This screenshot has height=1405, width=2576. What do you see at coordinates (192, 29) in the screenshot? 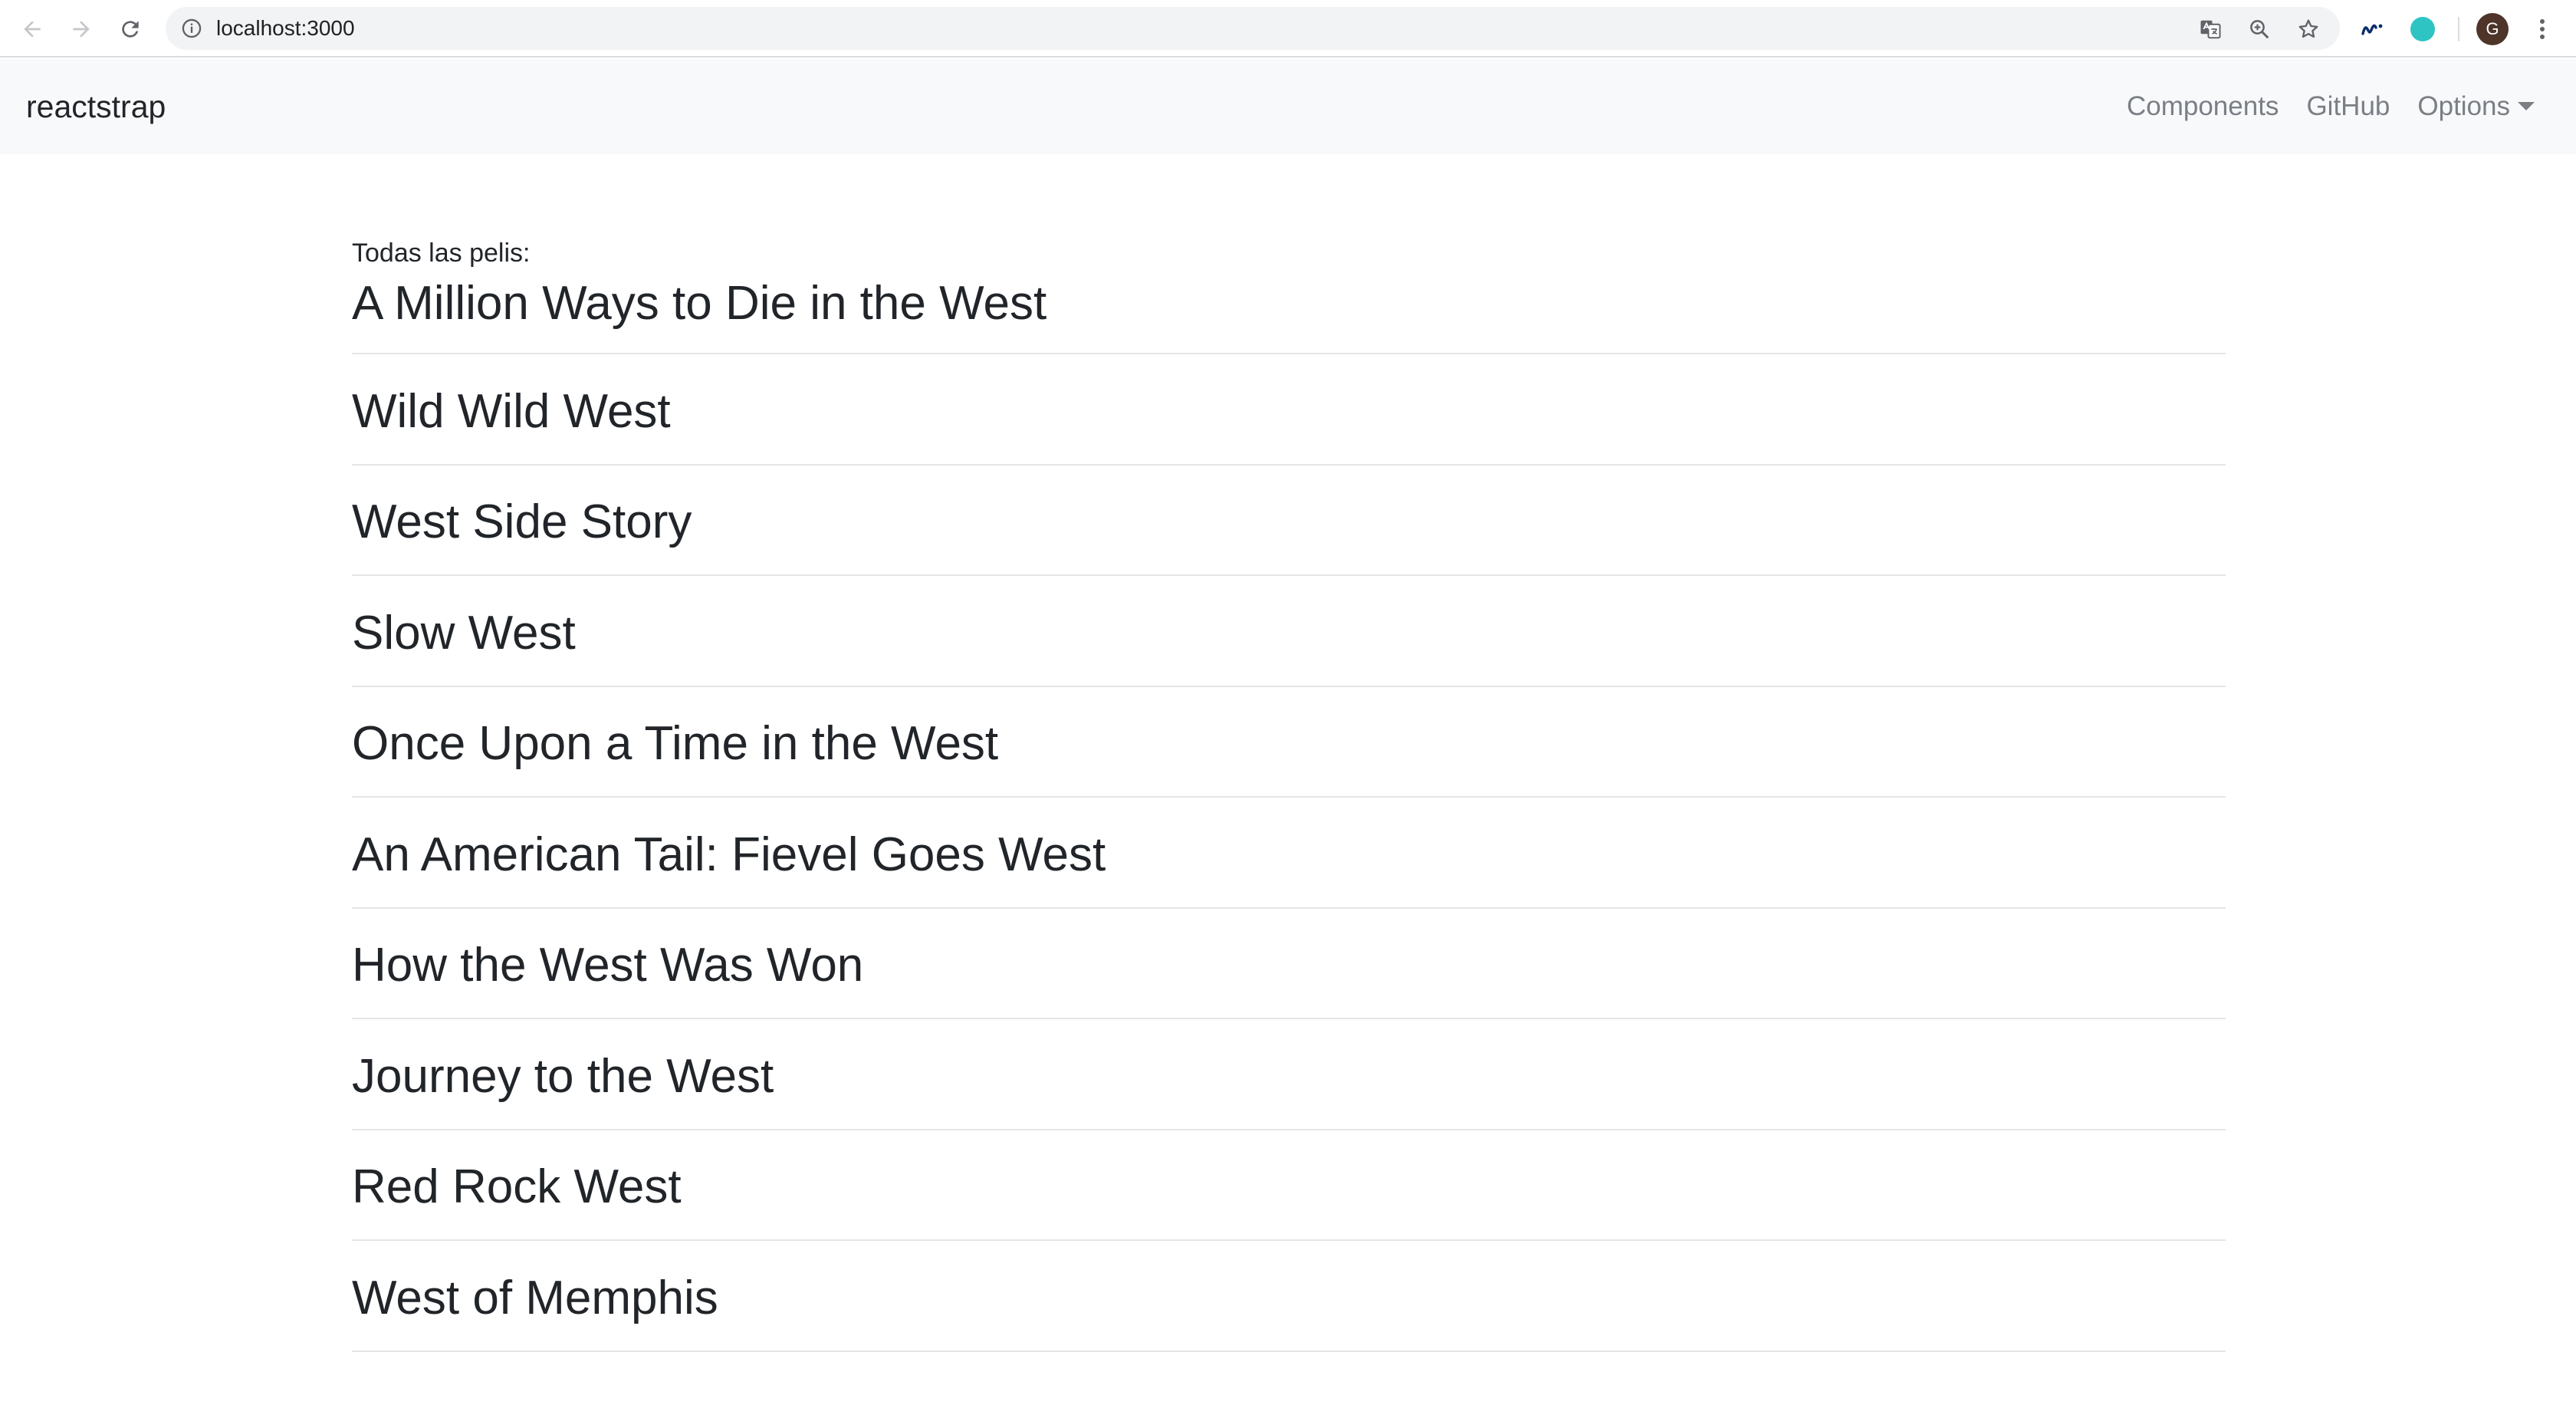
I see `info-icon` at bounding box center [192, 29].